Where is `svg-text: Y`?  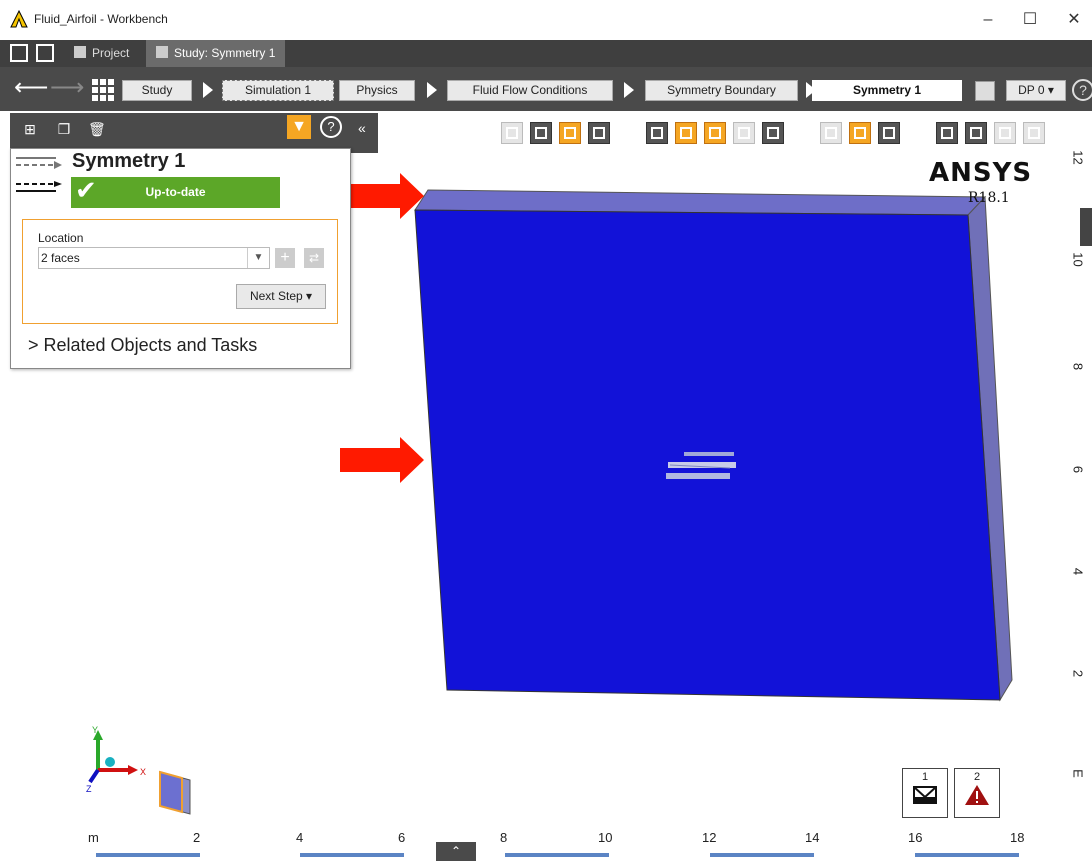 svg-text: Y is located at coordinates (95, 730).